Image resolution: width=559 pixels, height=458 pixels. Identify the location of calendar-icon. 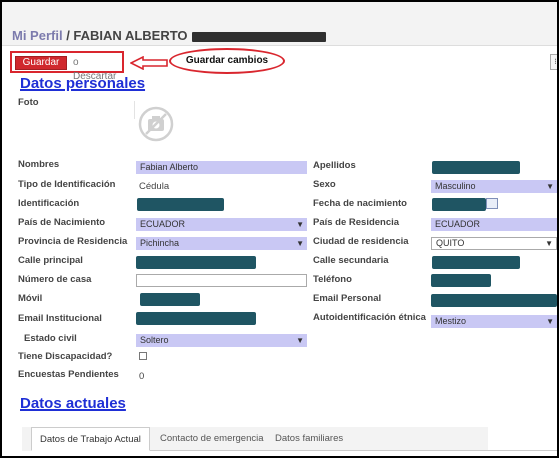
(492, 203).